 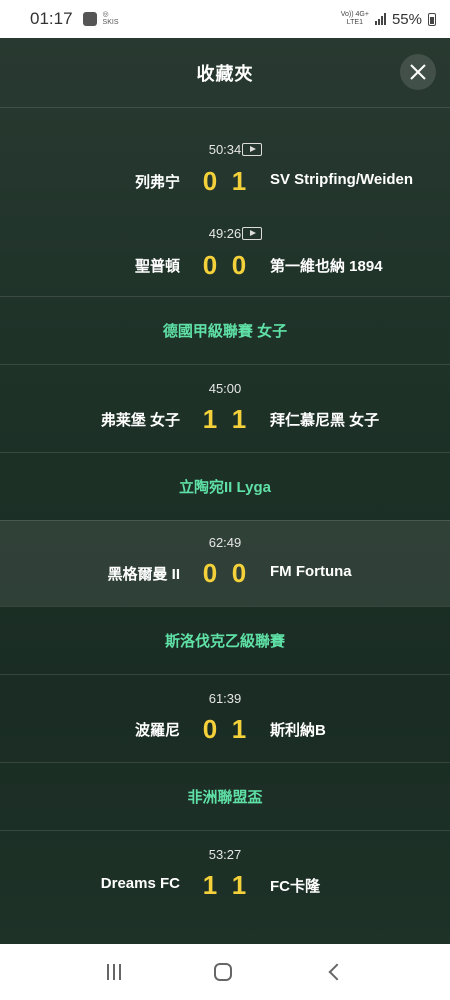 What do you see at coordinates (295, 886) in the screenshot?
I see `away-team: FC卡隆` at bounding box center [295, 886].